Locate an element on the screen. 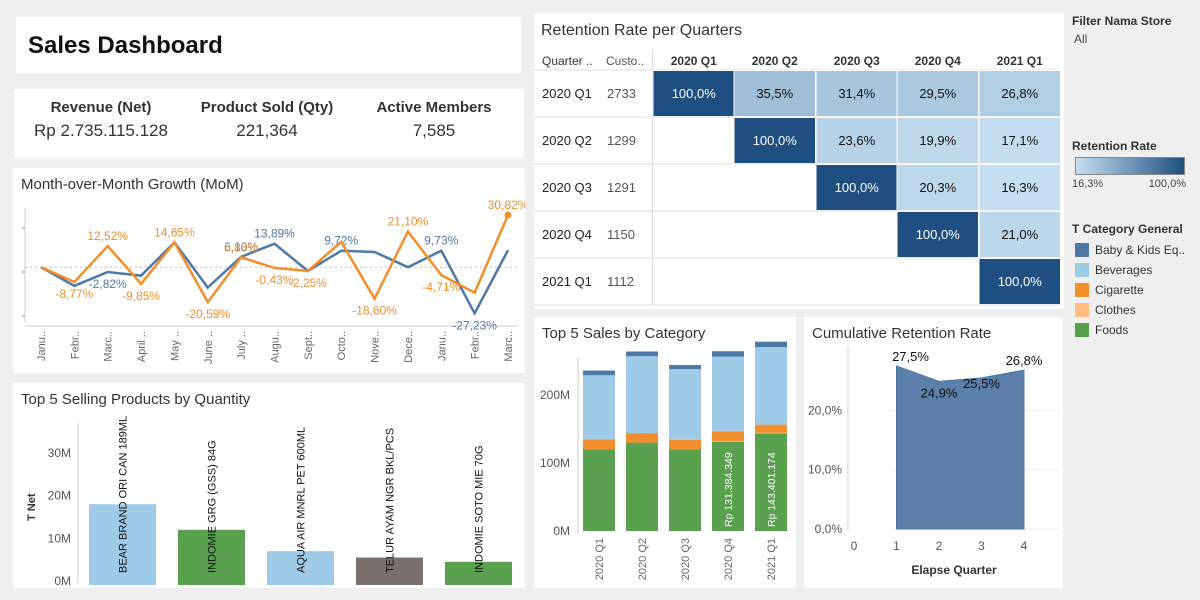  row-label: 2020 Q2 is located at coordinates (567, 140).